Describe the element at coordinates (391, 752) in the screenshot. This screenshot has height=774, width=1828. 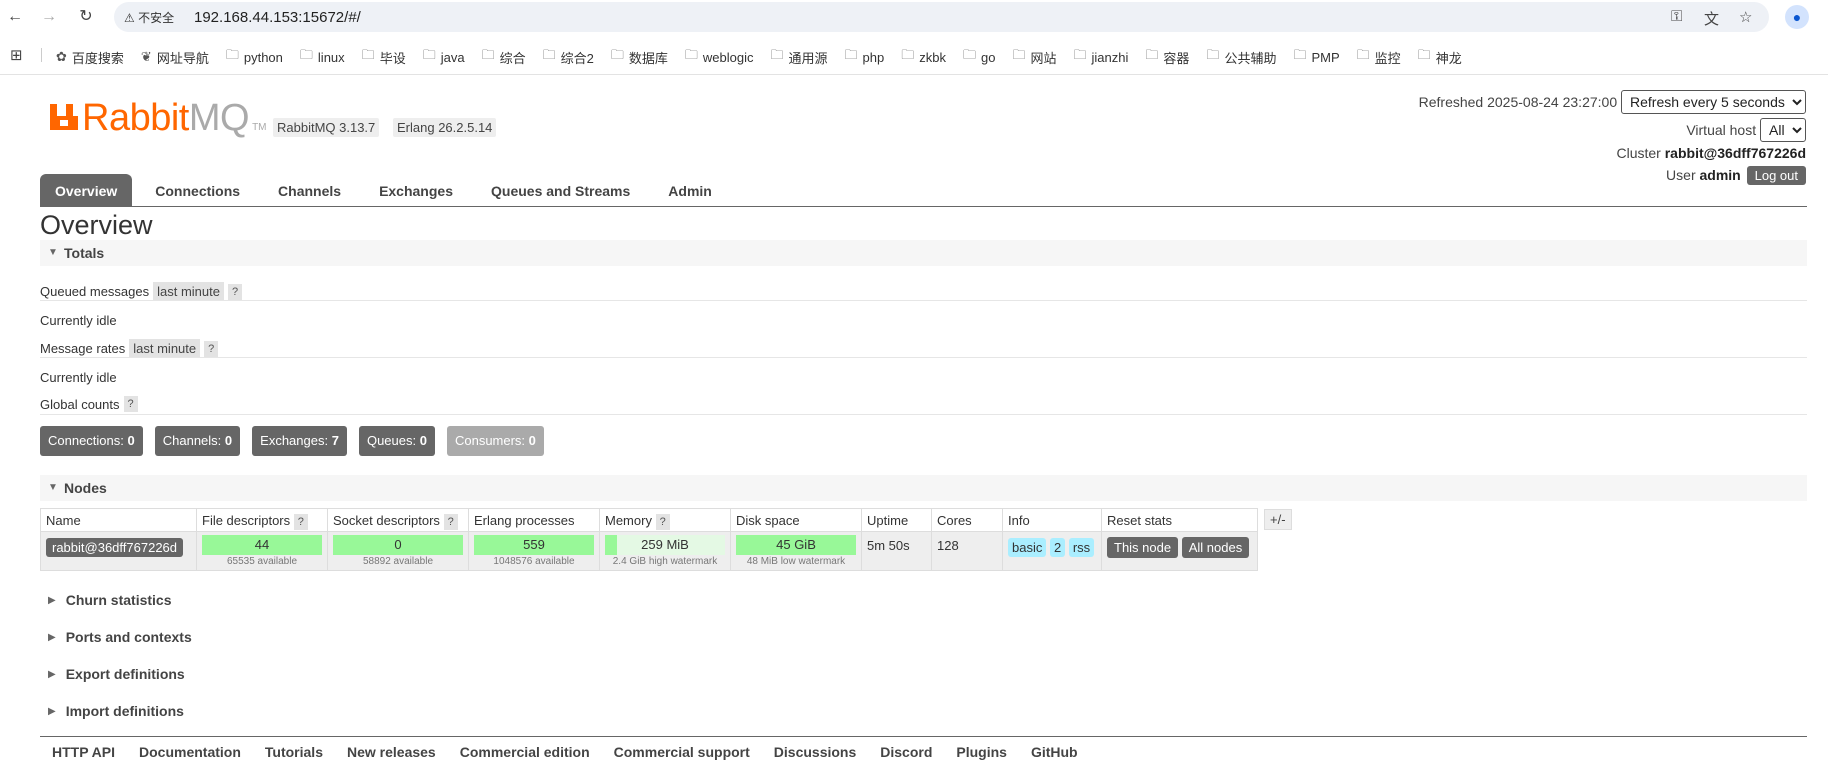
I see `footer-link: New releases` at that location.